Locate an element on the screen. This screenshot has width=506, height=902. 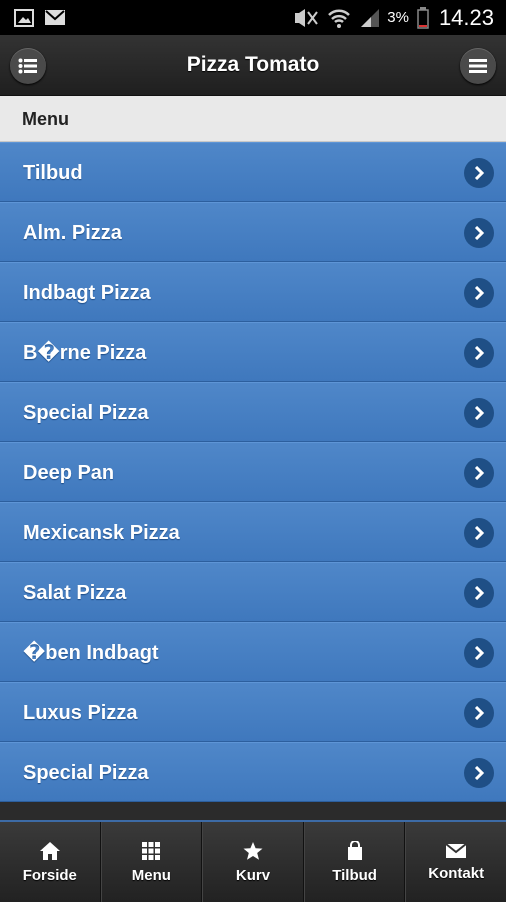
page-title: Pizza Tomato is located at coordinates (253, 64).